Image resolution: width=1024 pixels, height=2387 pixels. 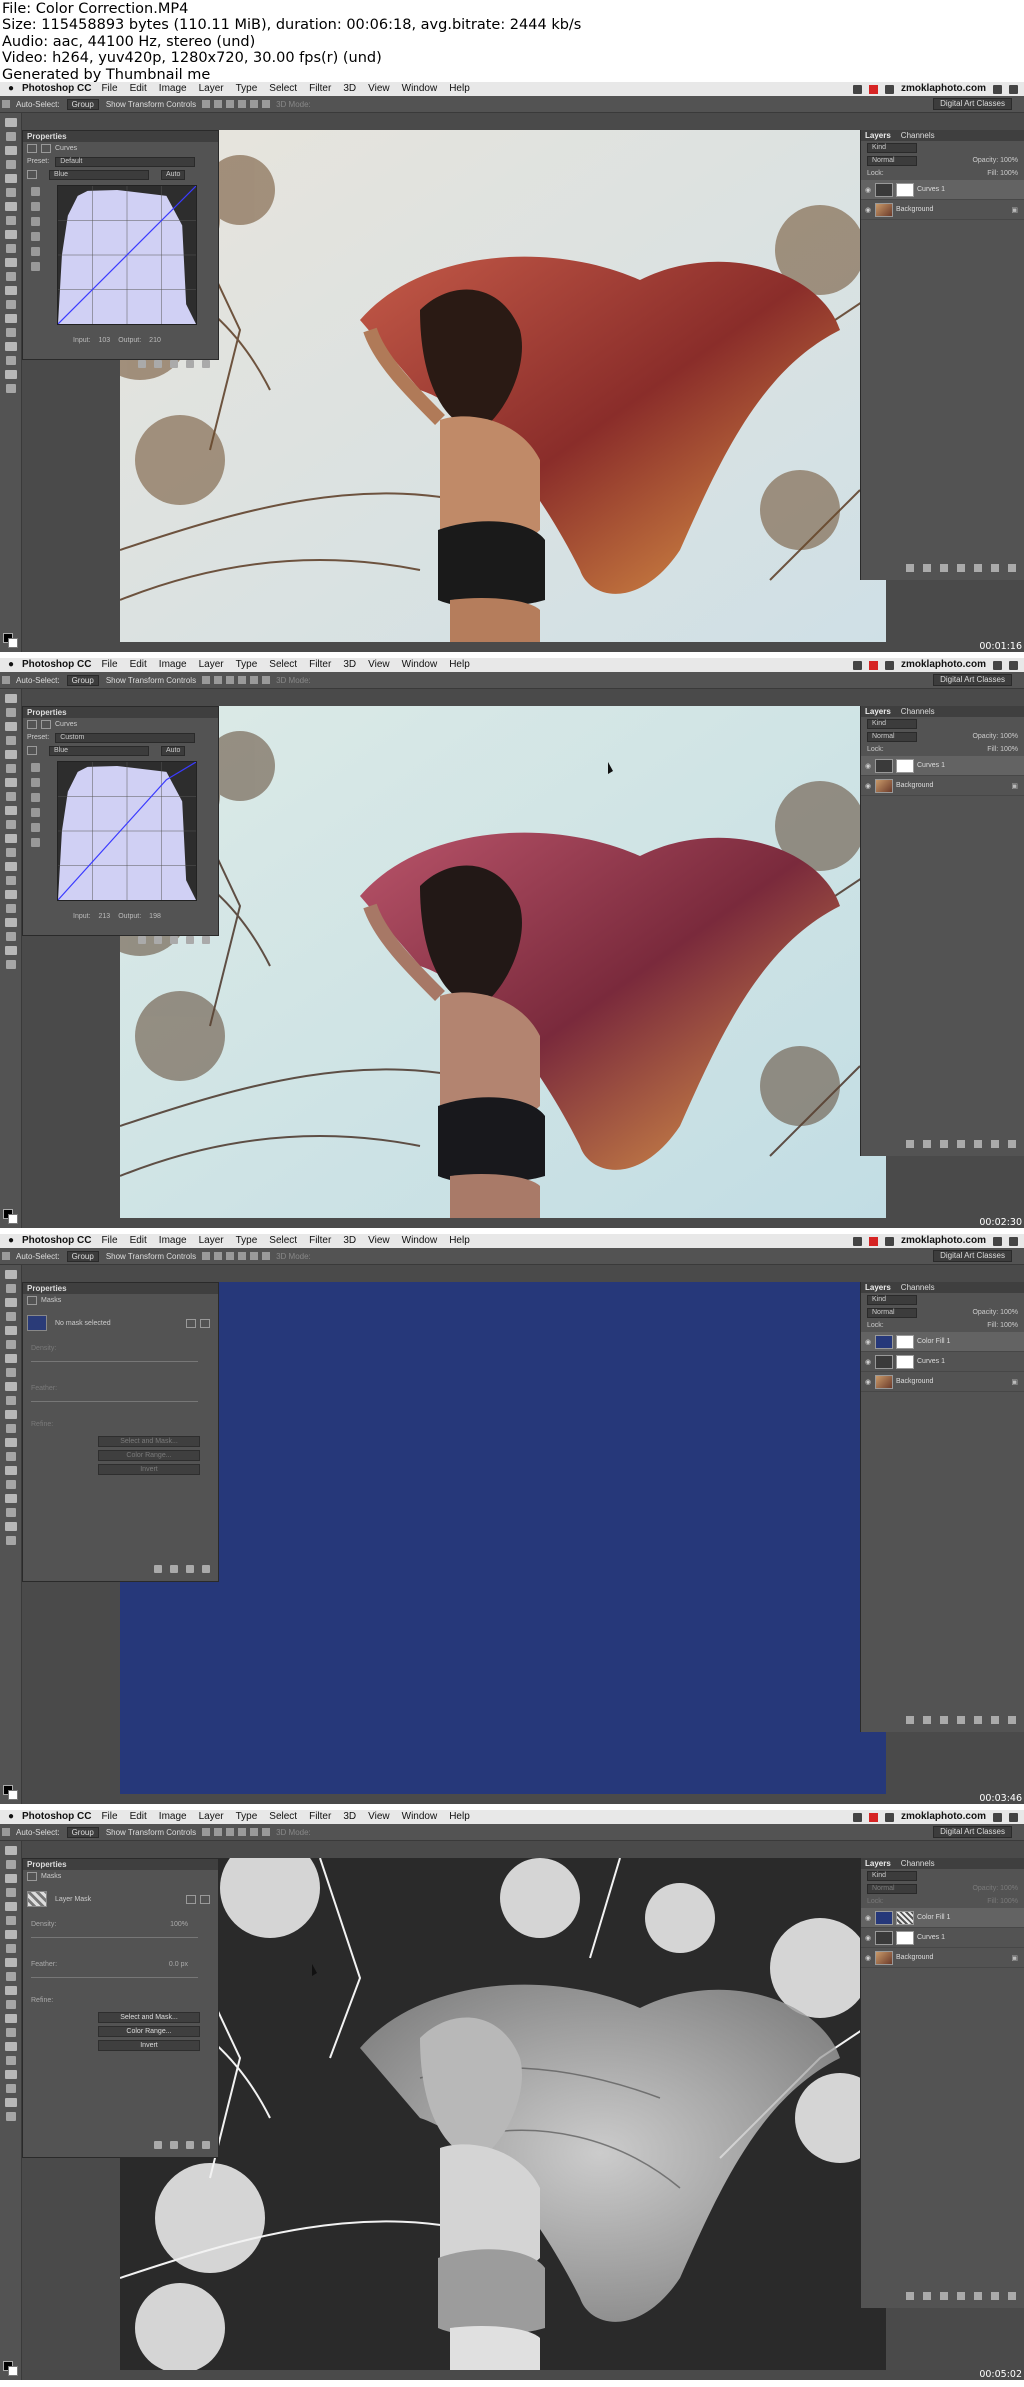 I want to click on path-select-tool, so click(x=10, y=2074).